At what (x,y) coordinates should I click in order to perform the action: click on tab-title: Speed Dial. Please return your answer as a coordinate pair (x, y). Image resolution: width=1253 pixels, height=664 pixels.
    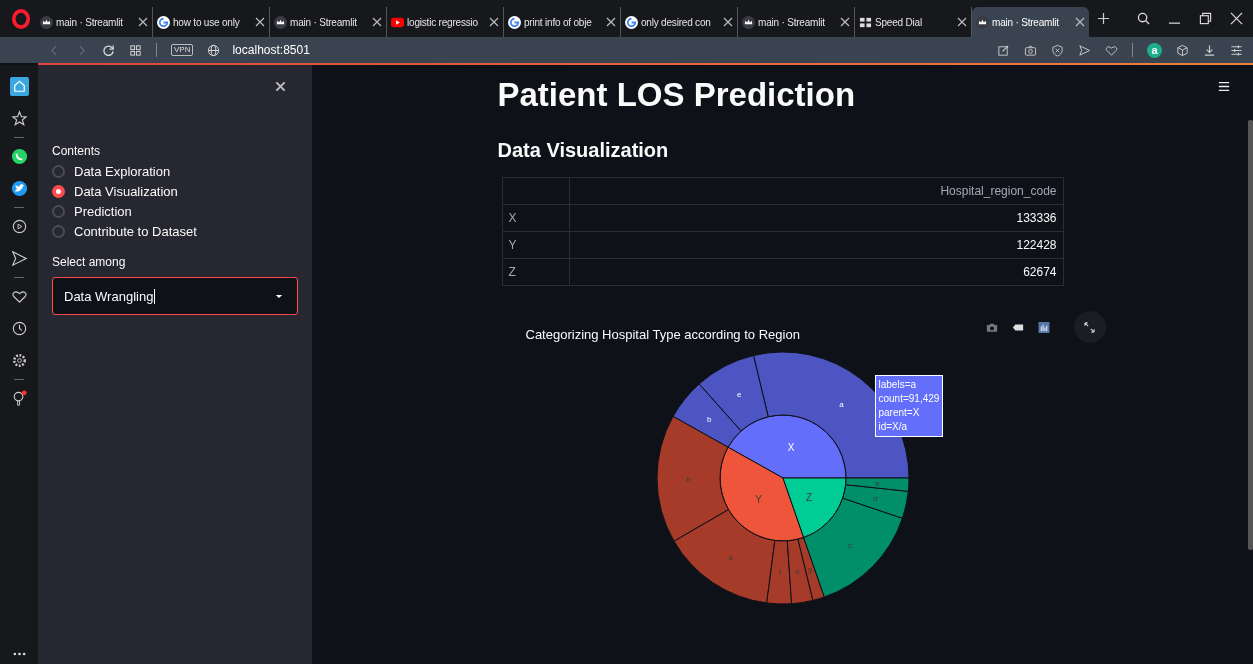
    Looking at the image, I should click on (899, 22).